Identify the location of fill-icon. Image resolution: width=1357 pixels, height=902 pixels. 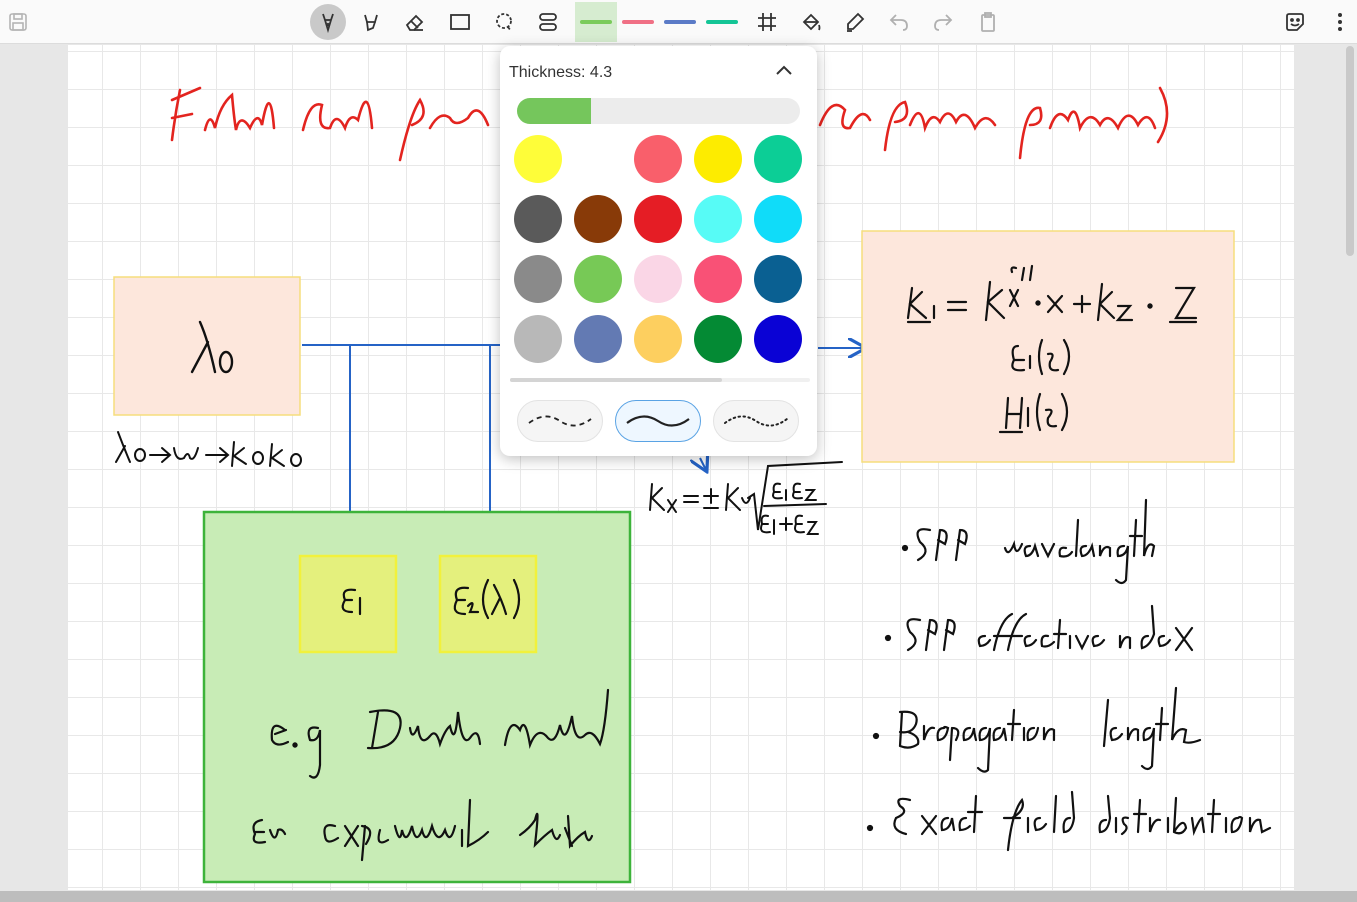
(811, 22).